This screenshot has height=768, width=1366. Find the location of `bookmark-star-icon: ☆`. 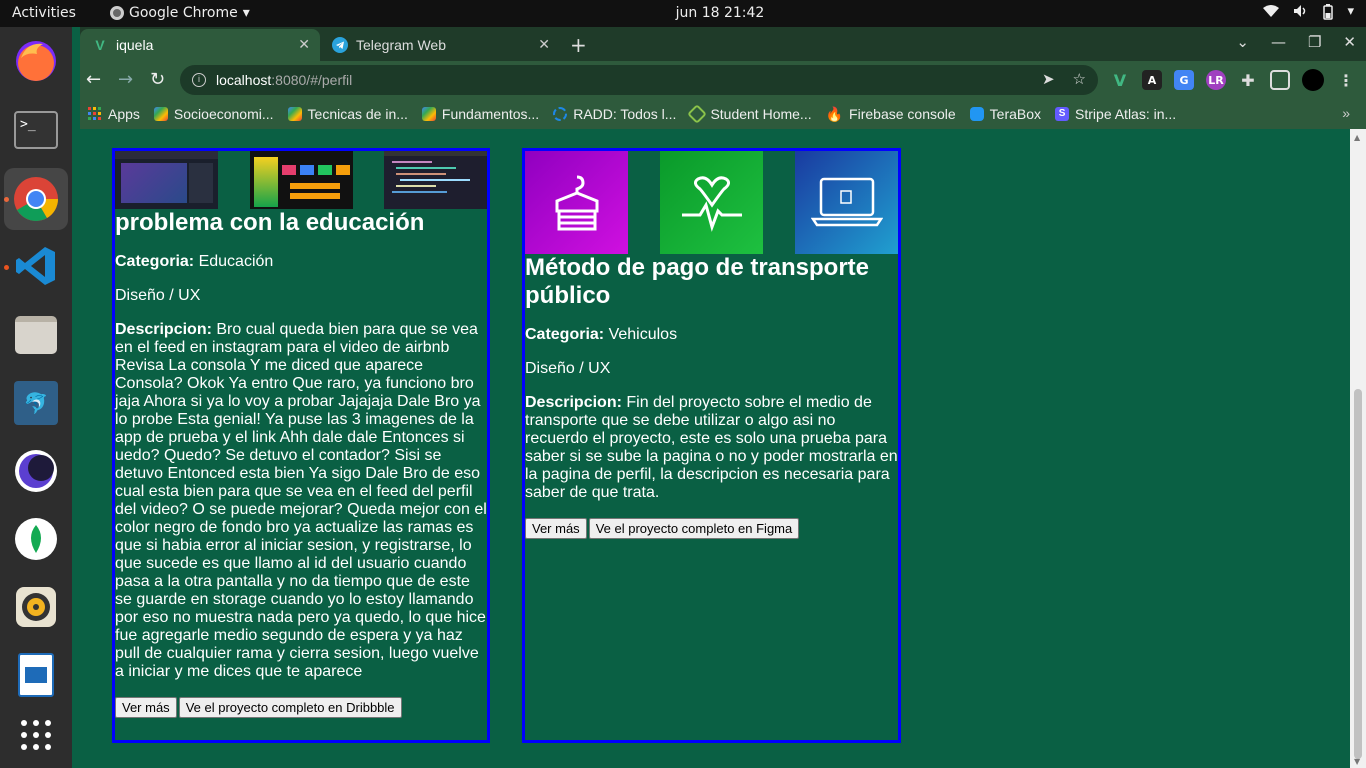

bookmark-star-icon: ☆ is located at coordinates (1079, 79).